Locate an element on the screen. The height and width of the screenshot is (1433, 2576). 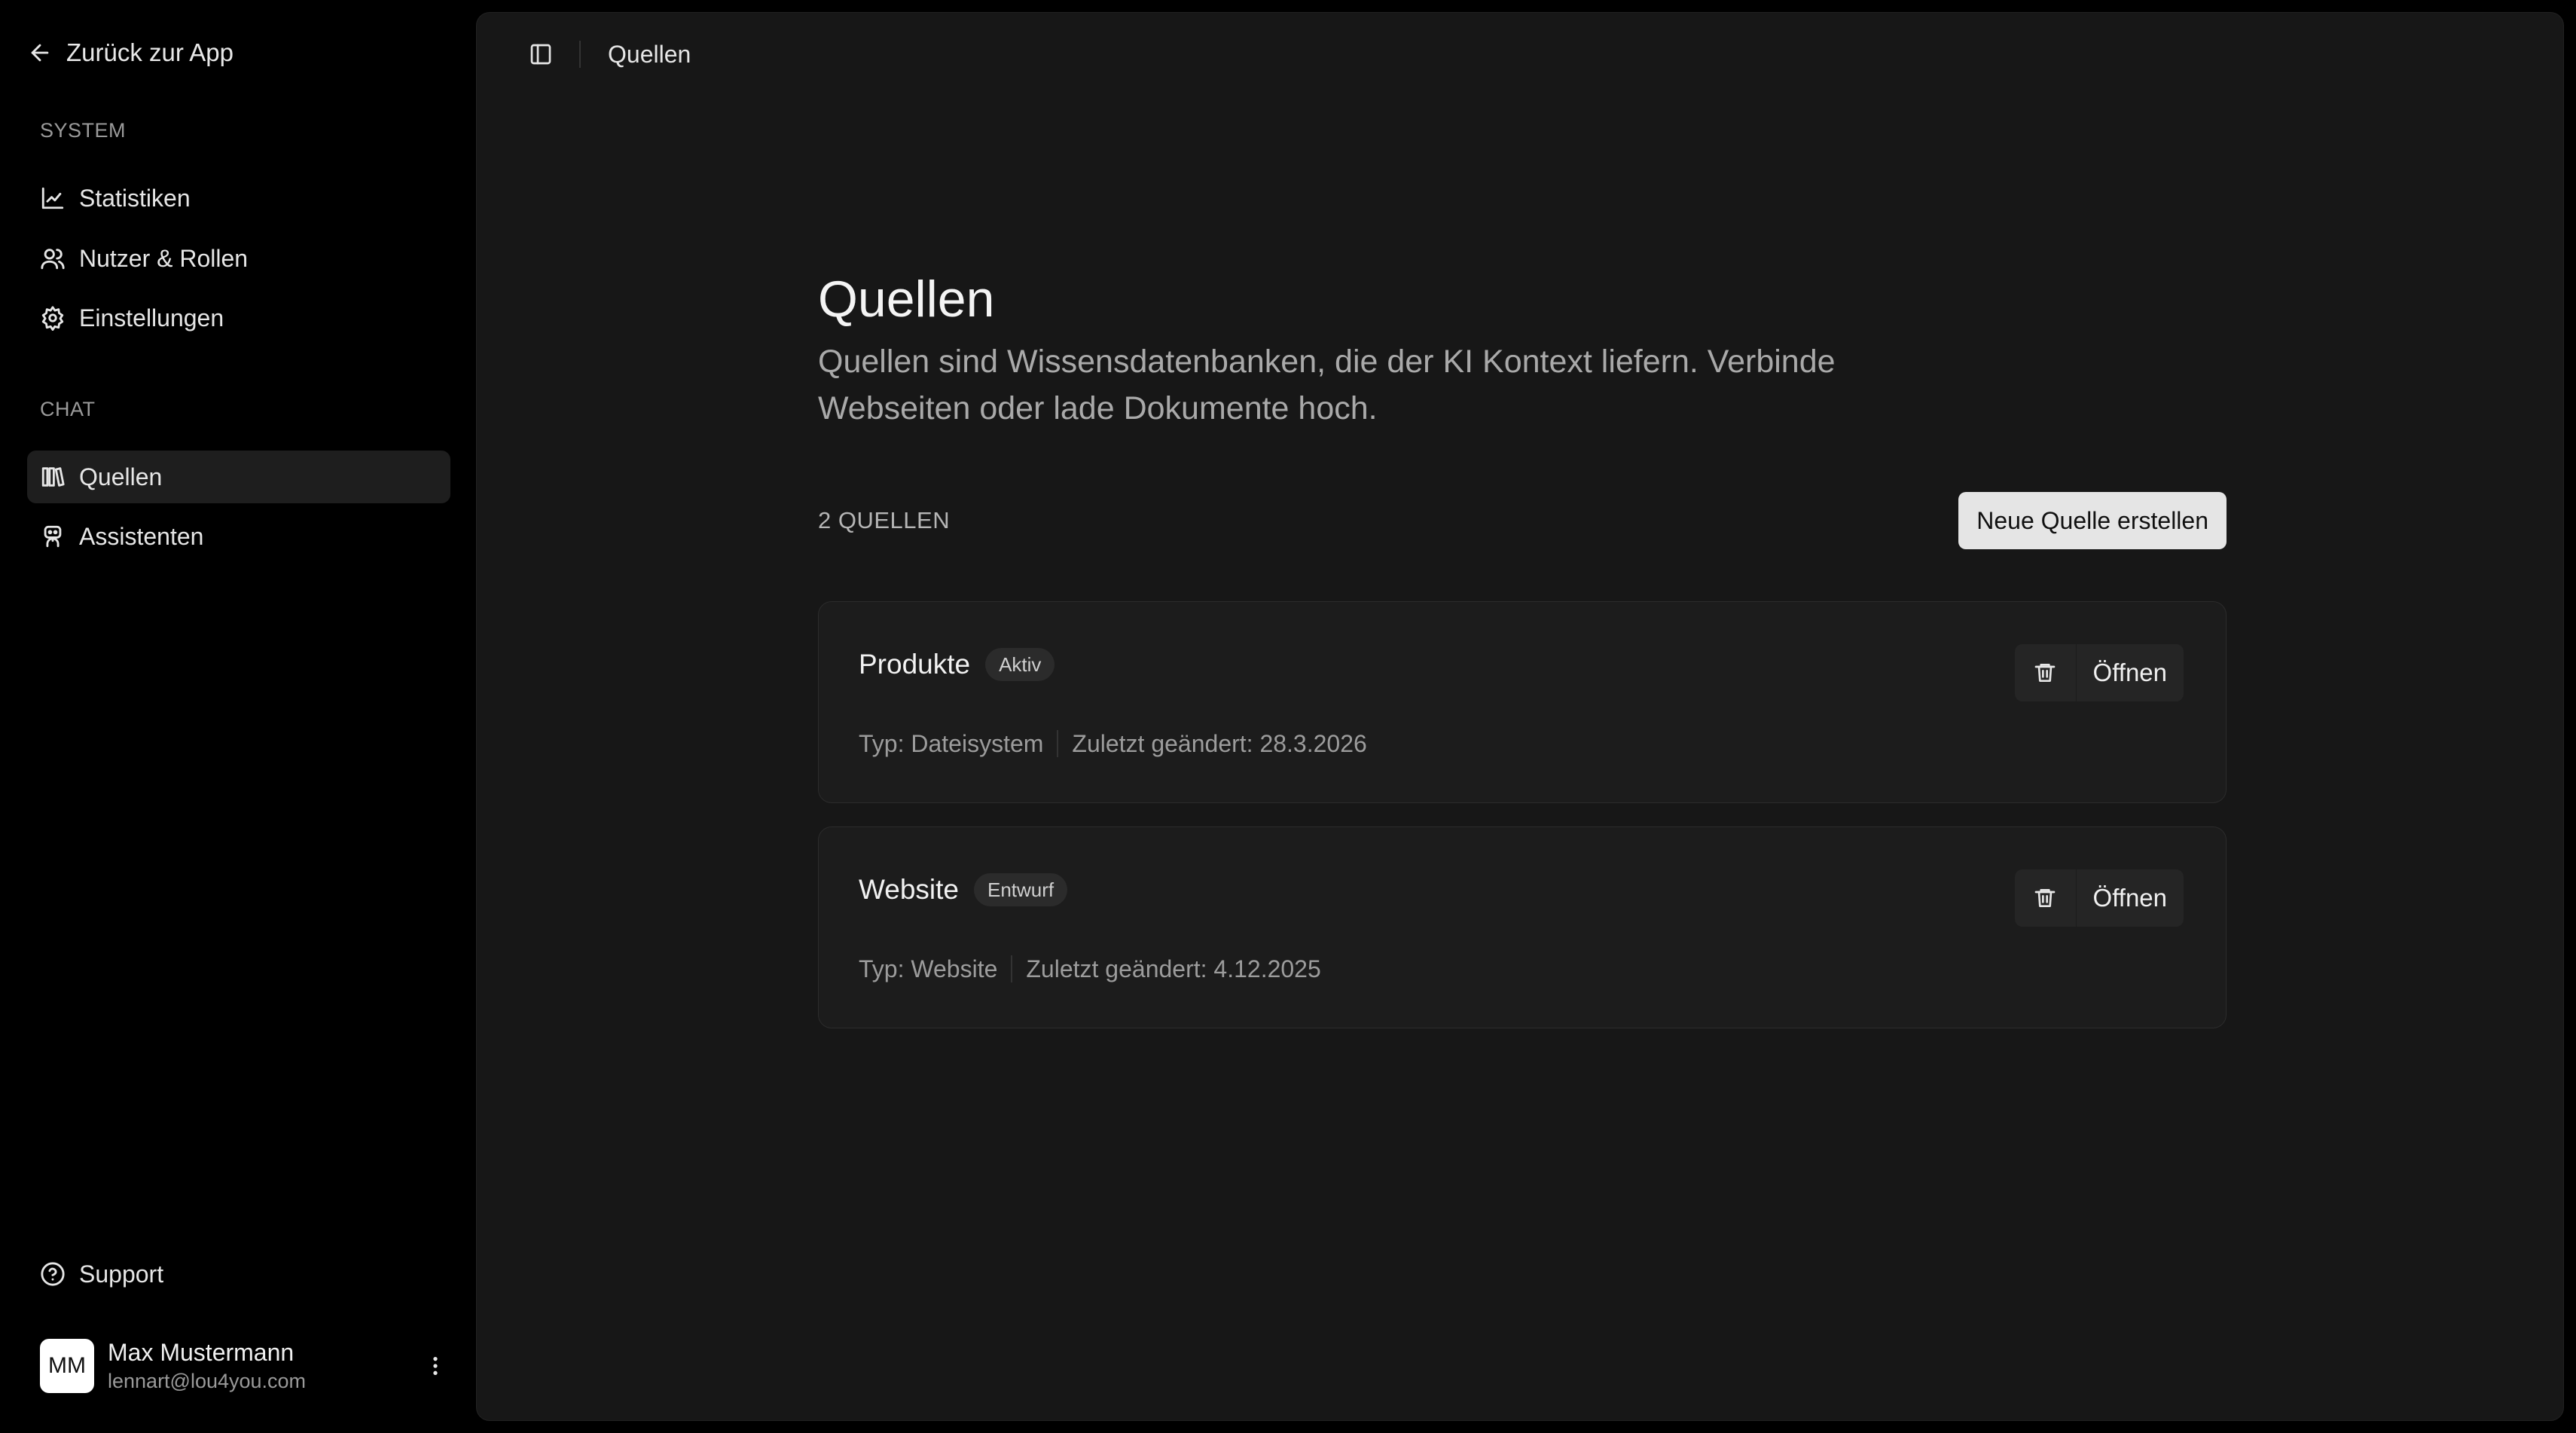
status-badge: Aktiv is located at coordinates (1020, 664).